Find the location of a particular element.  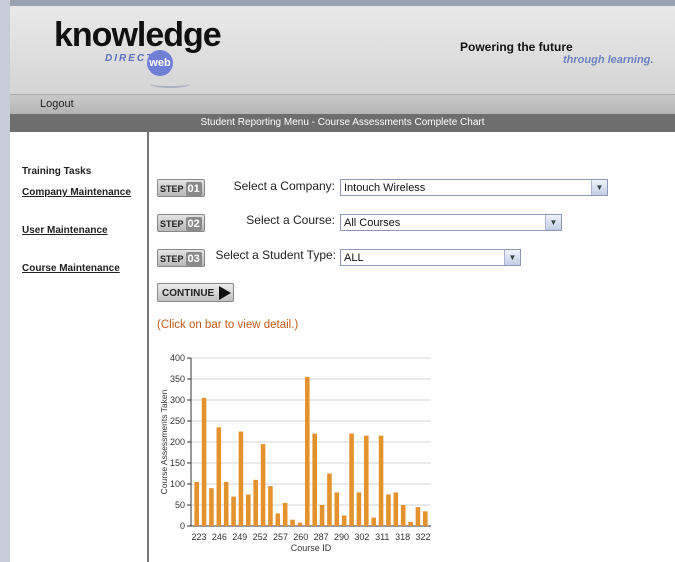

y-axis-label: Course Assessments Taken is located at coordinates (164, 441).